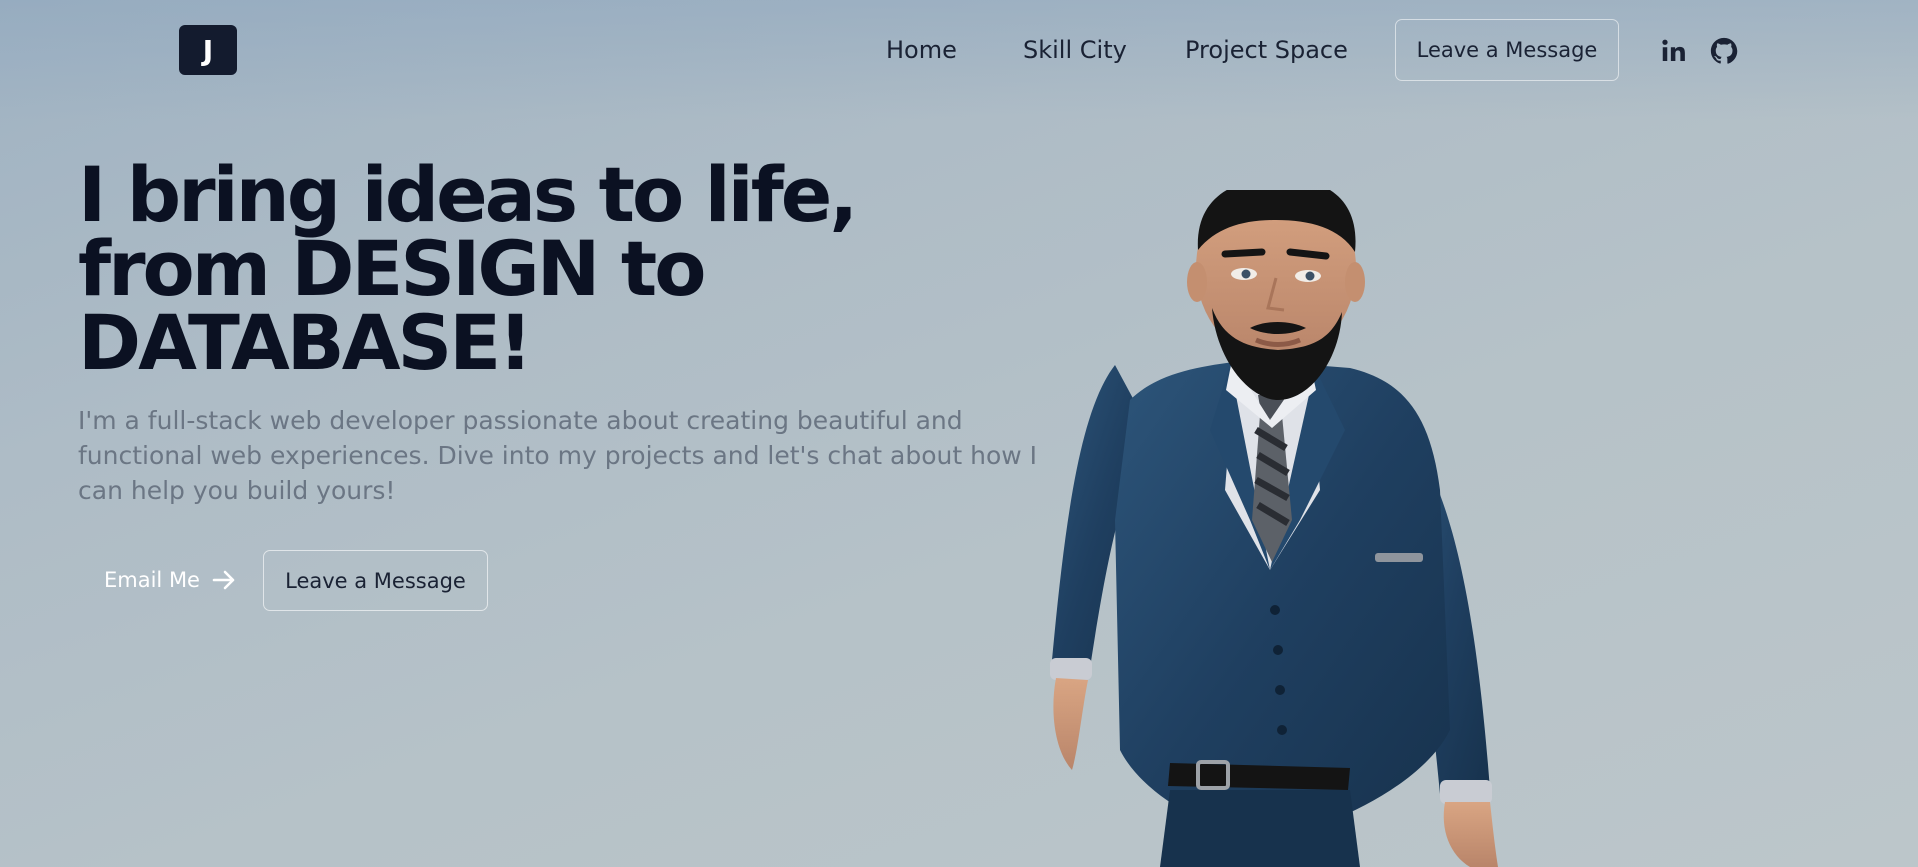 This screenshot has width=1918, height=867. I want to click on email-me-button: Email Me, so click(170, 580).